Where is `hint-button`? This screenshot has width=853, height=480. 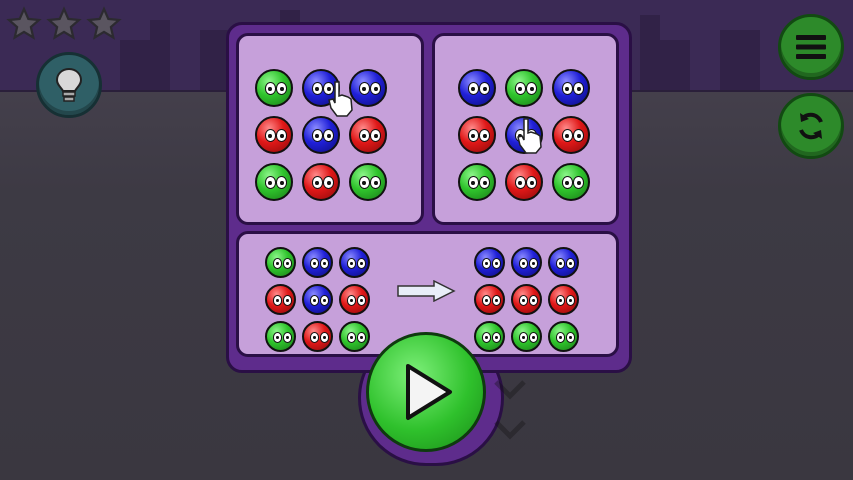
hint-button is located at coordinates (69, 85).